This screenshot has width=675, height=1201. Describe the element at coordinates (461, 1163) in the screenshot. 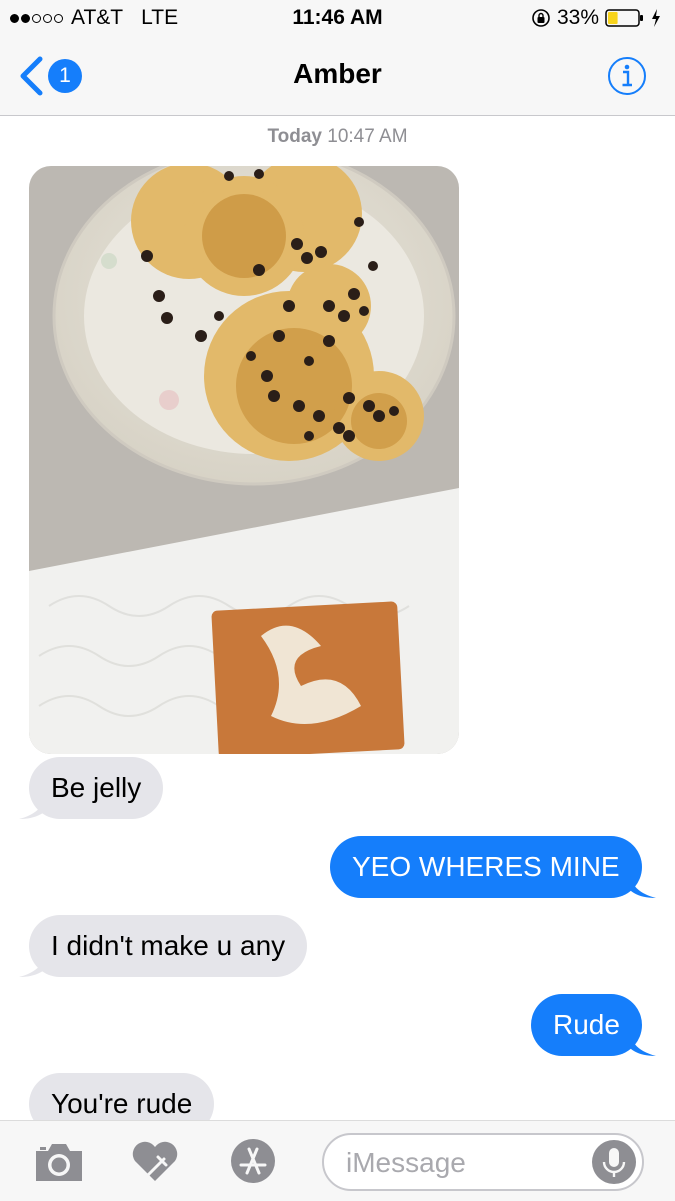

I see `message-input` at that location.